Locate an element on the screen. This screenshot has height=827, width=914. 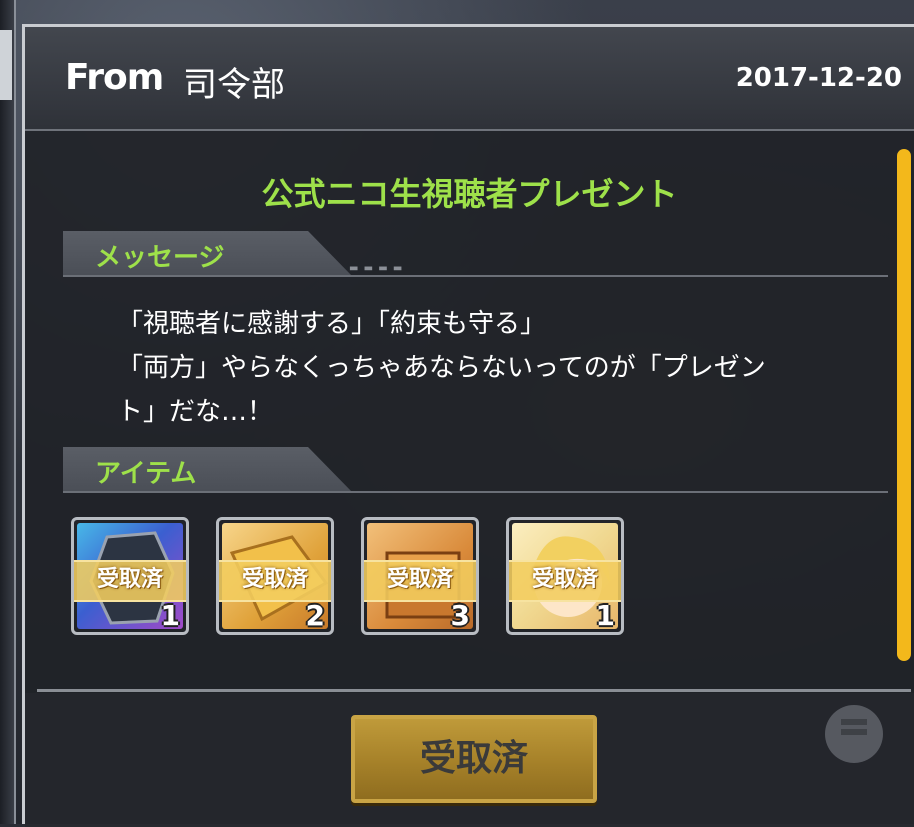
item-quantity: 2 is located at coordinates (315, 615).